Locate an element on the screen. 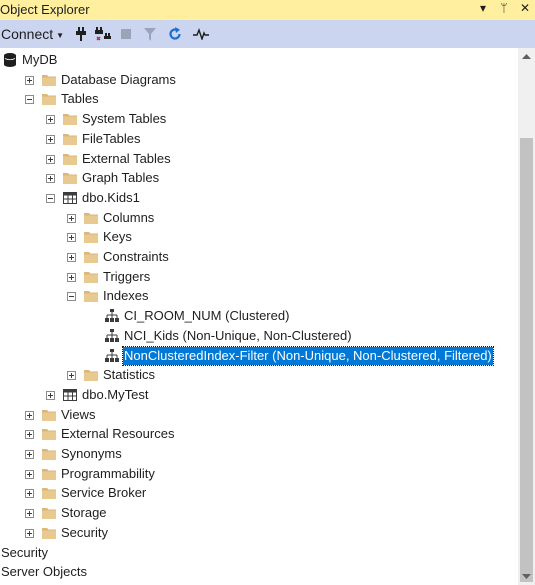 This screenshot has width=535, height=585. object-explorer-toolbar: Connect ▼ is located at coordinates (267, 34).